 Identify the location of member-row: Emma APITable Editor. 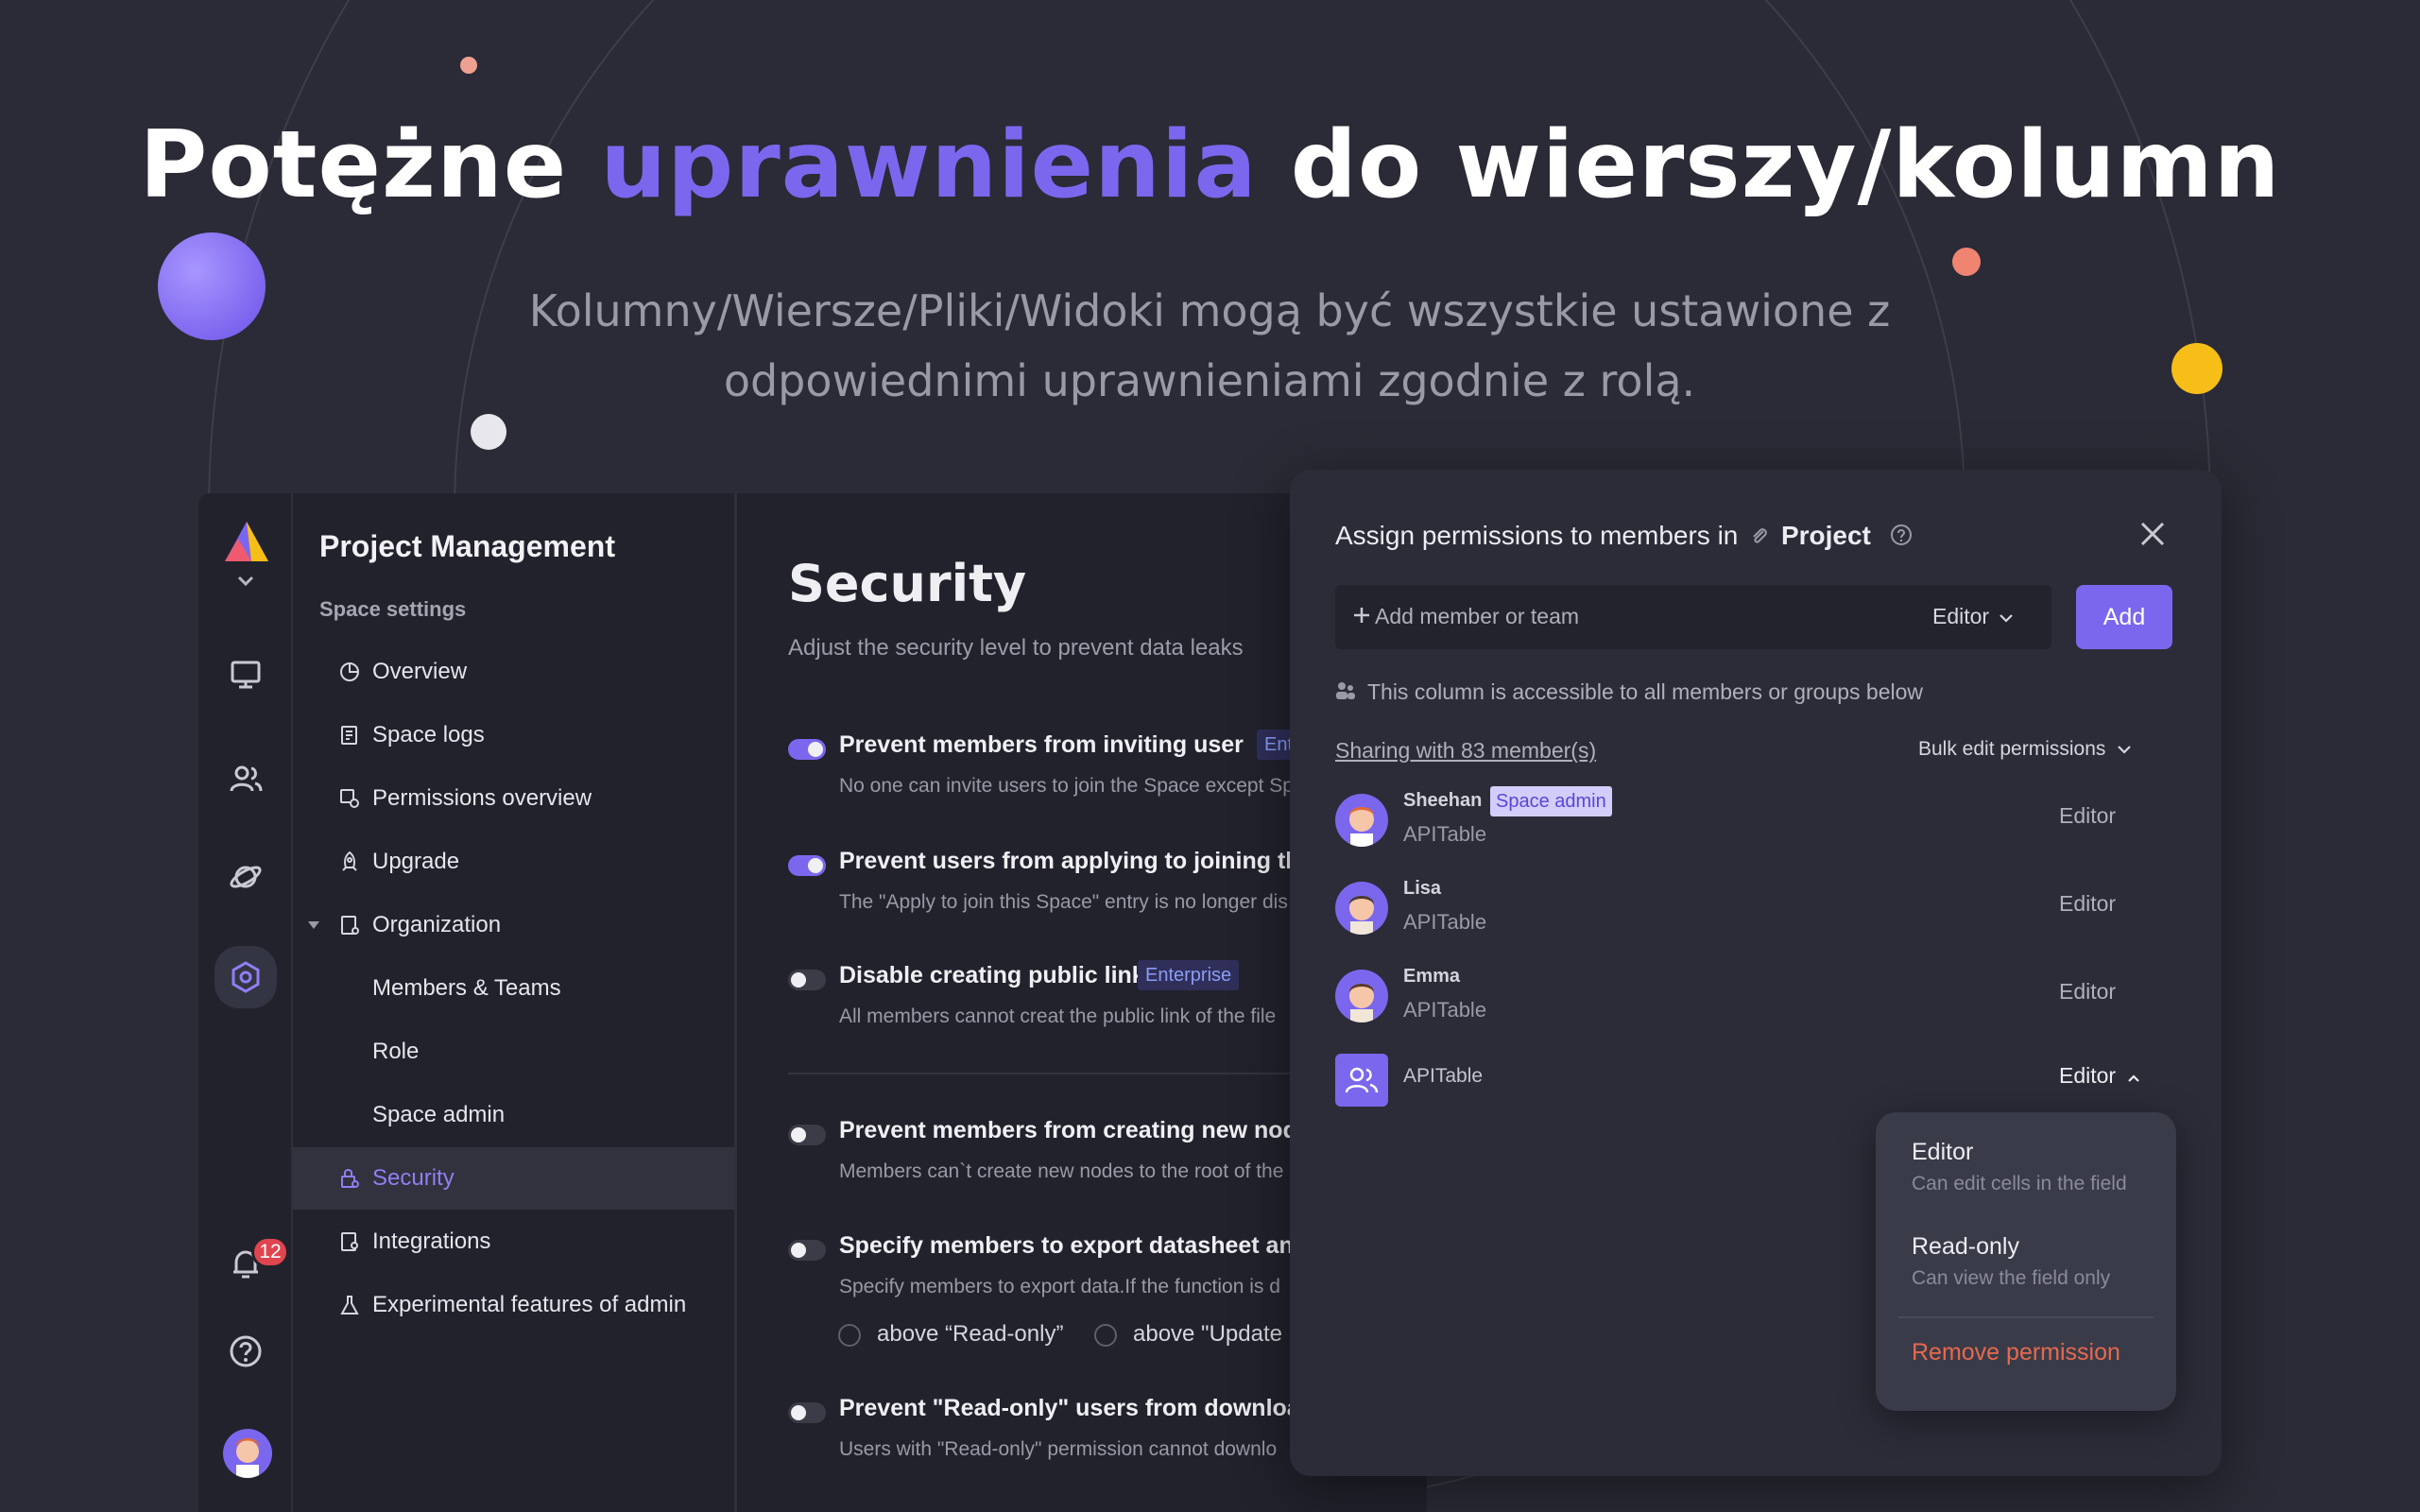
(1761, 996).